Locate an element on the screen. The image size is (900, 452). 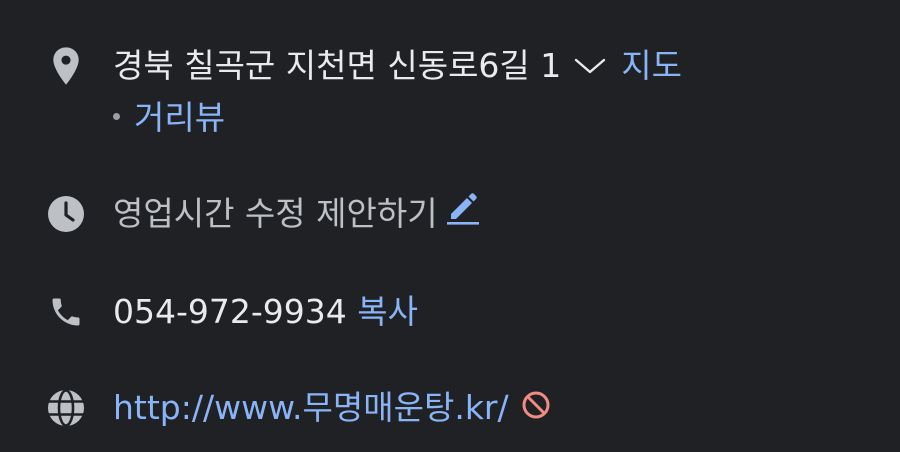
globe-icon is located at coordinates (66, 408).